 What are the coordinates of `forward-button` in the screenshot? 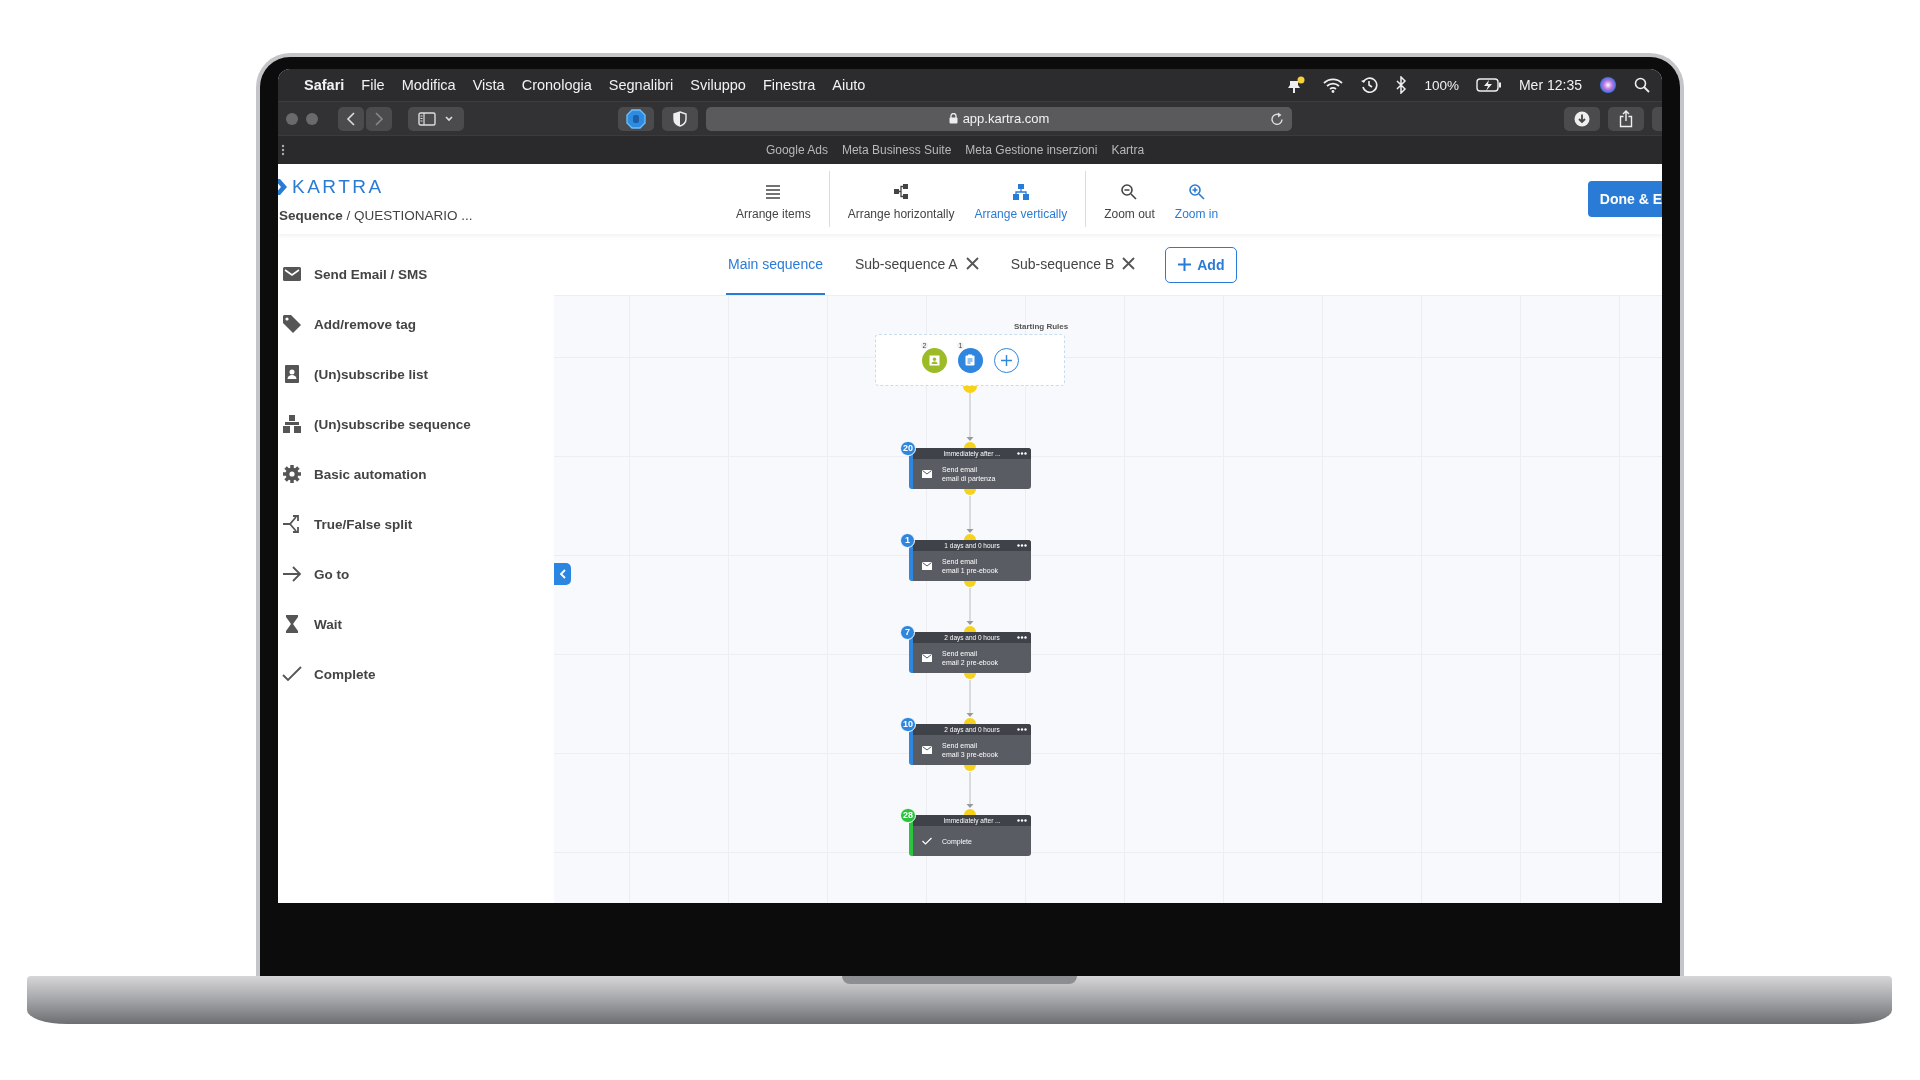 It's located at (379, 118).